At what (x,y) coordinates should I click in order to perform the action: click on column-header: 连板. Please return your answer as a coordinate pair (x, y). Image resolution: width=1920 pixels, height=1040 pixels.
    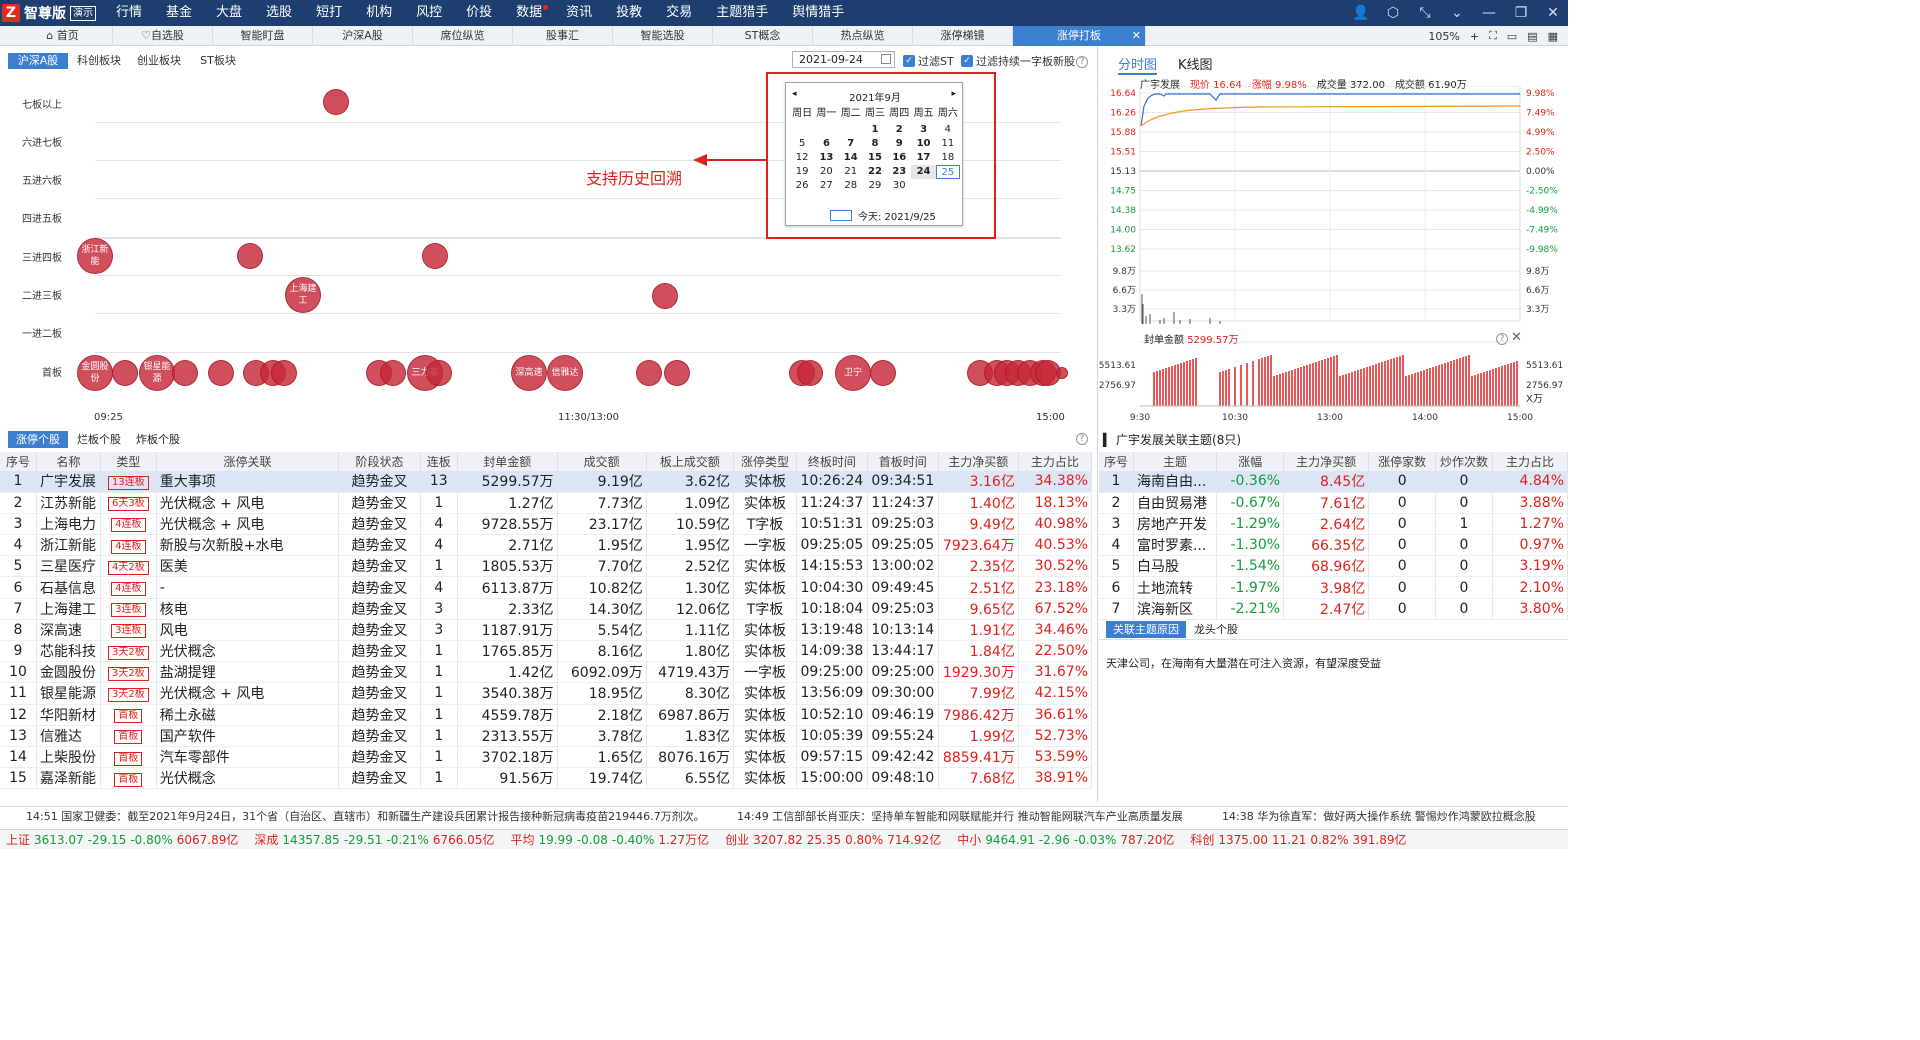
    Looking at the image, I should click on (439, 461).